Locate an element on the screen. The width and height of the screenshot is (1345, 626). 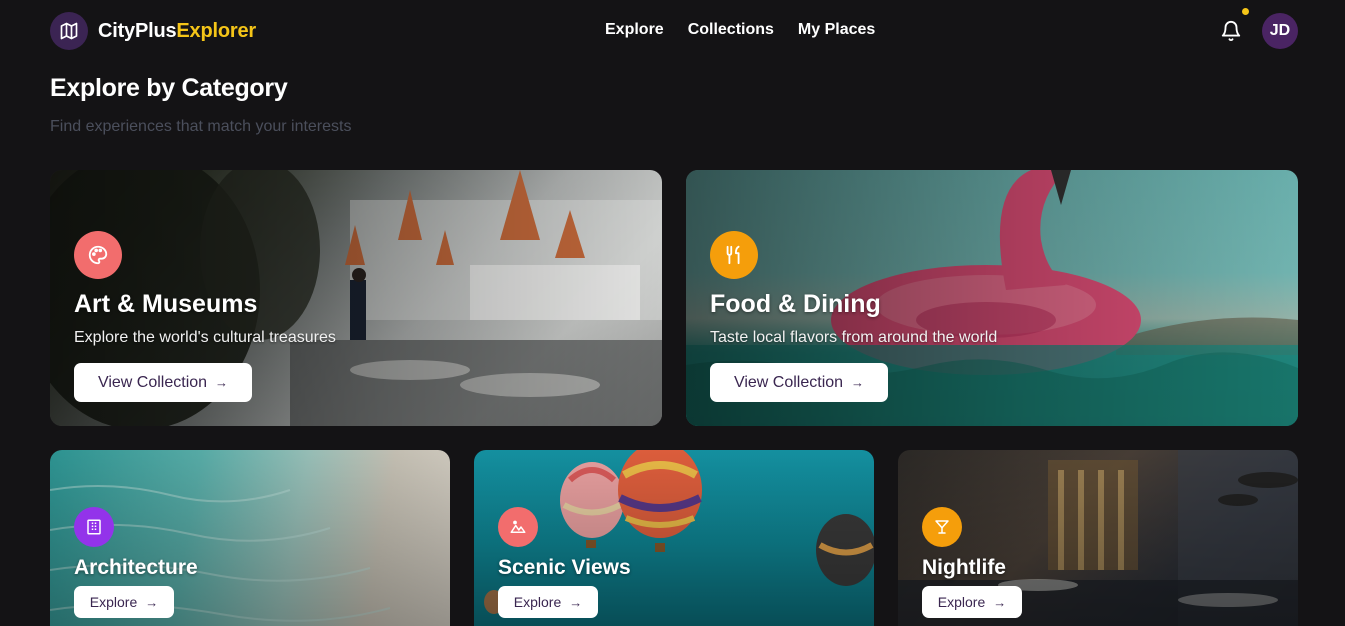
page-title: Explore by Category is located at coordinates (169, 88).